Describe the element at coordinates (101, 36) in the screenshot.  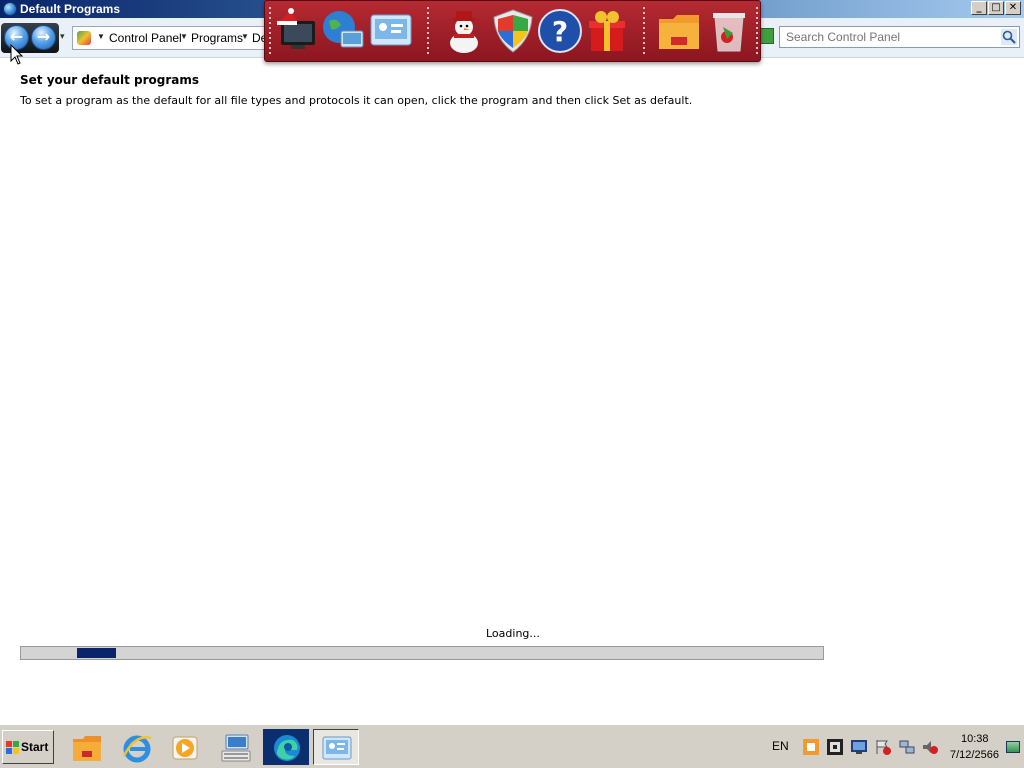
I see `breadcrumb-root-chevron: ▼` at that location.